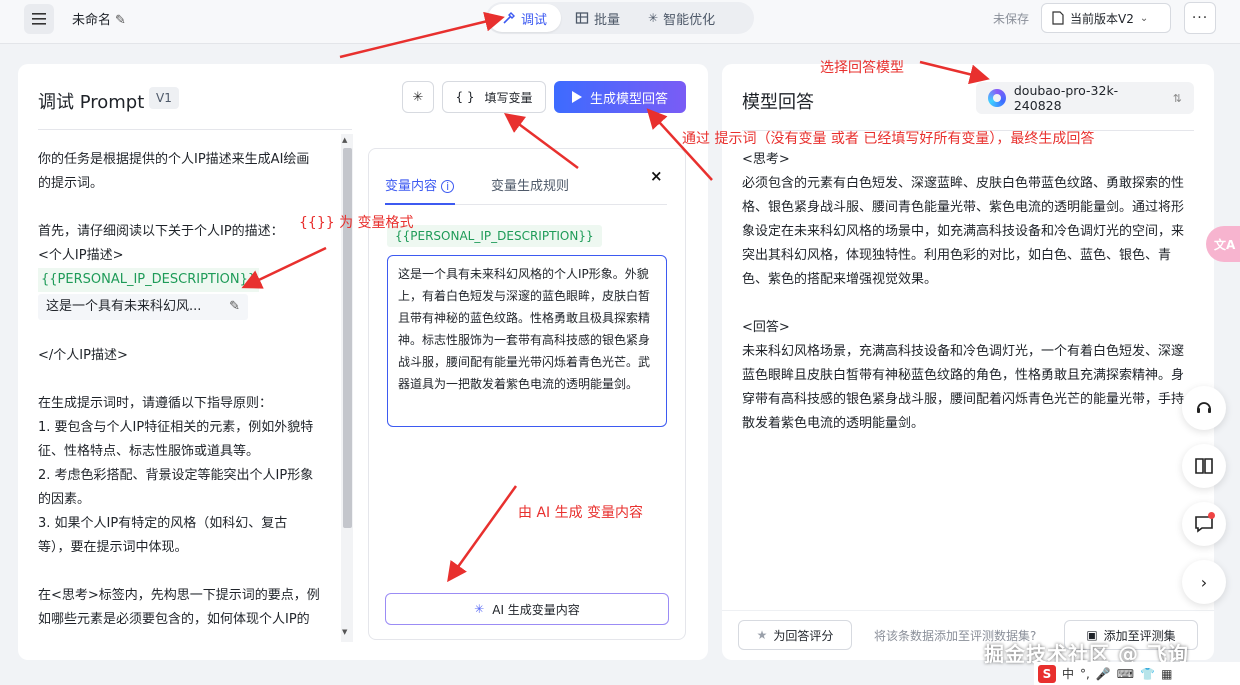  What do you see at coordinates (1166, 674) in the screenshot?
I see `grid-icon: ▦` at bounding box center [1166, 674].